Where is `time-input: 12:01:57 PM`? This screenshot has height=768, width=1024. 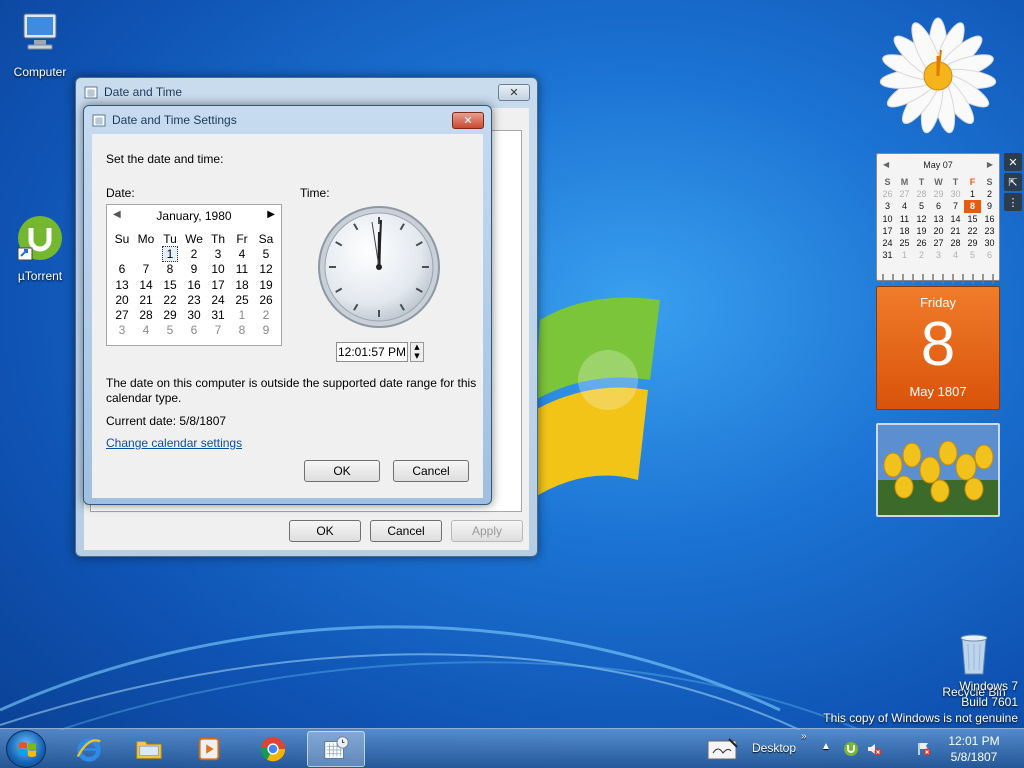
time-input: 12:01:57 PM is located at coordinates (372, 352).